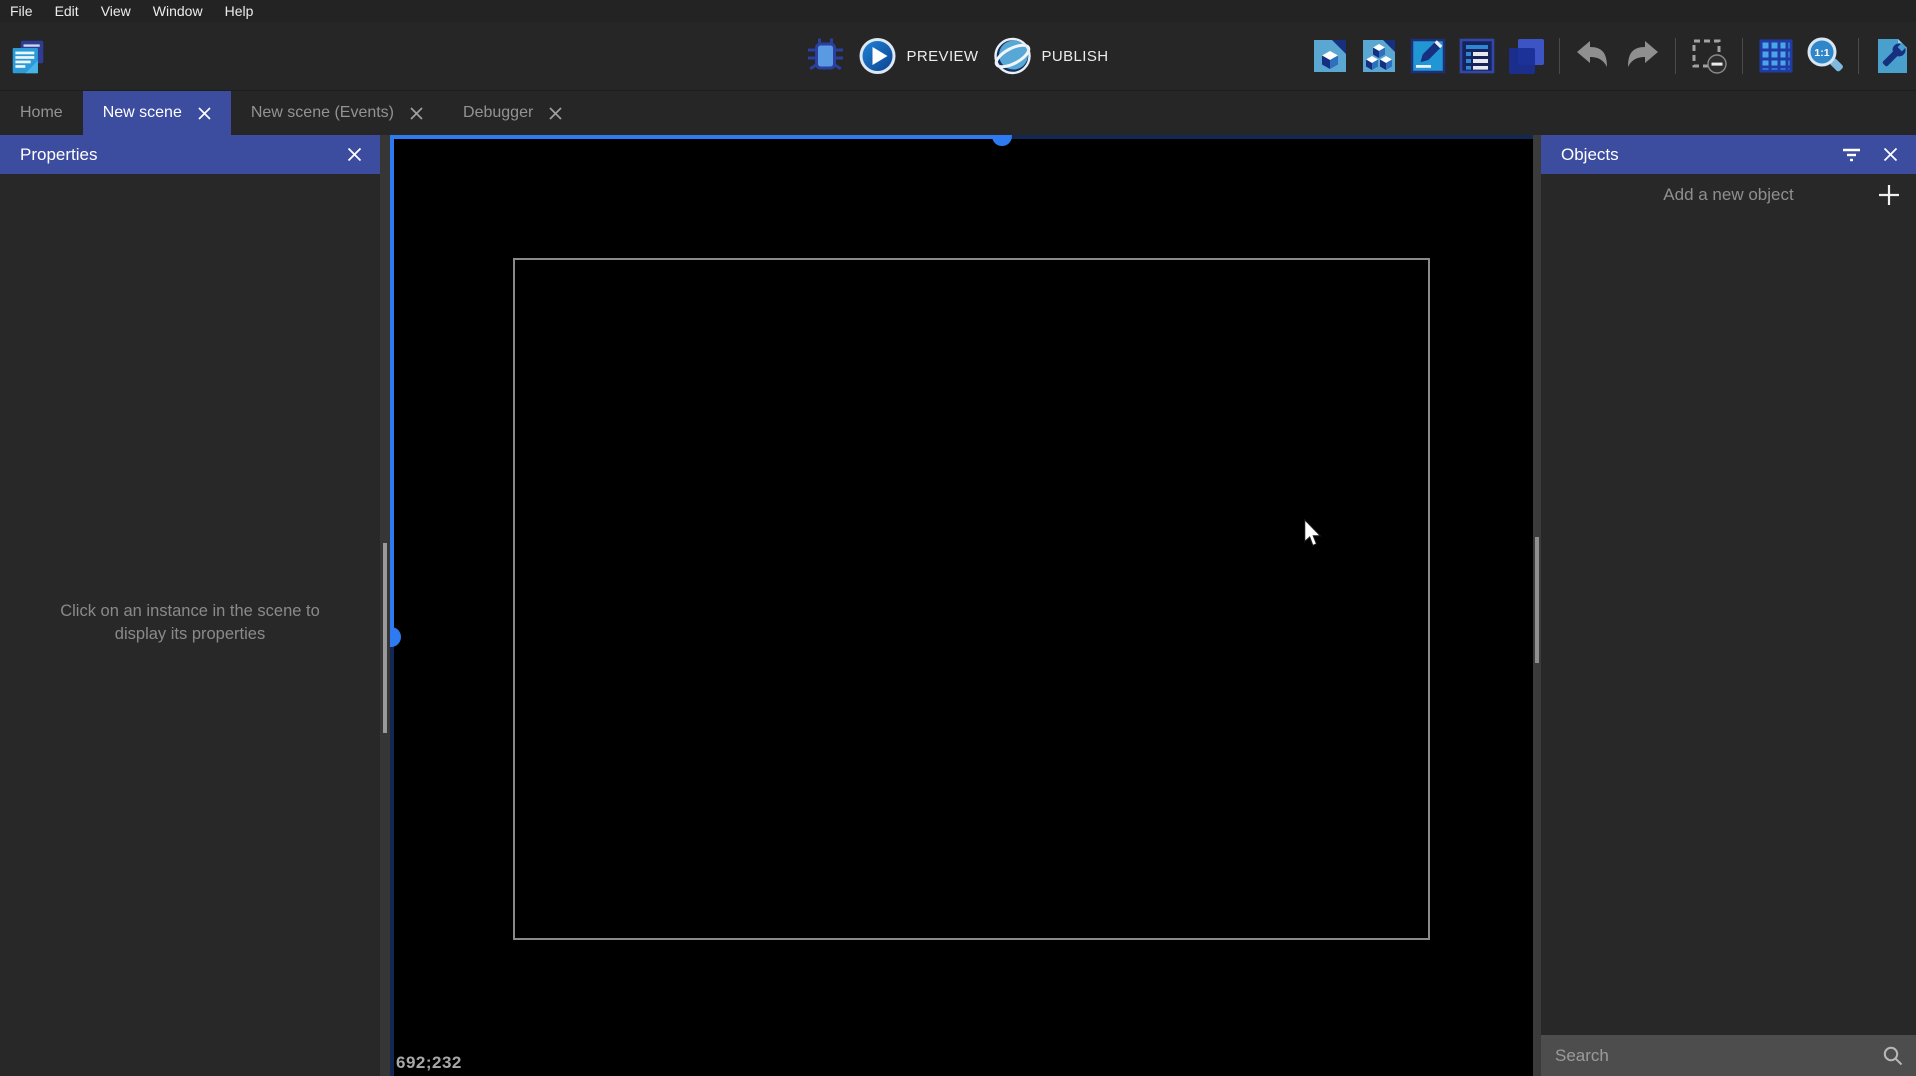  I want to click on export-object-button, so click(1330, 56).